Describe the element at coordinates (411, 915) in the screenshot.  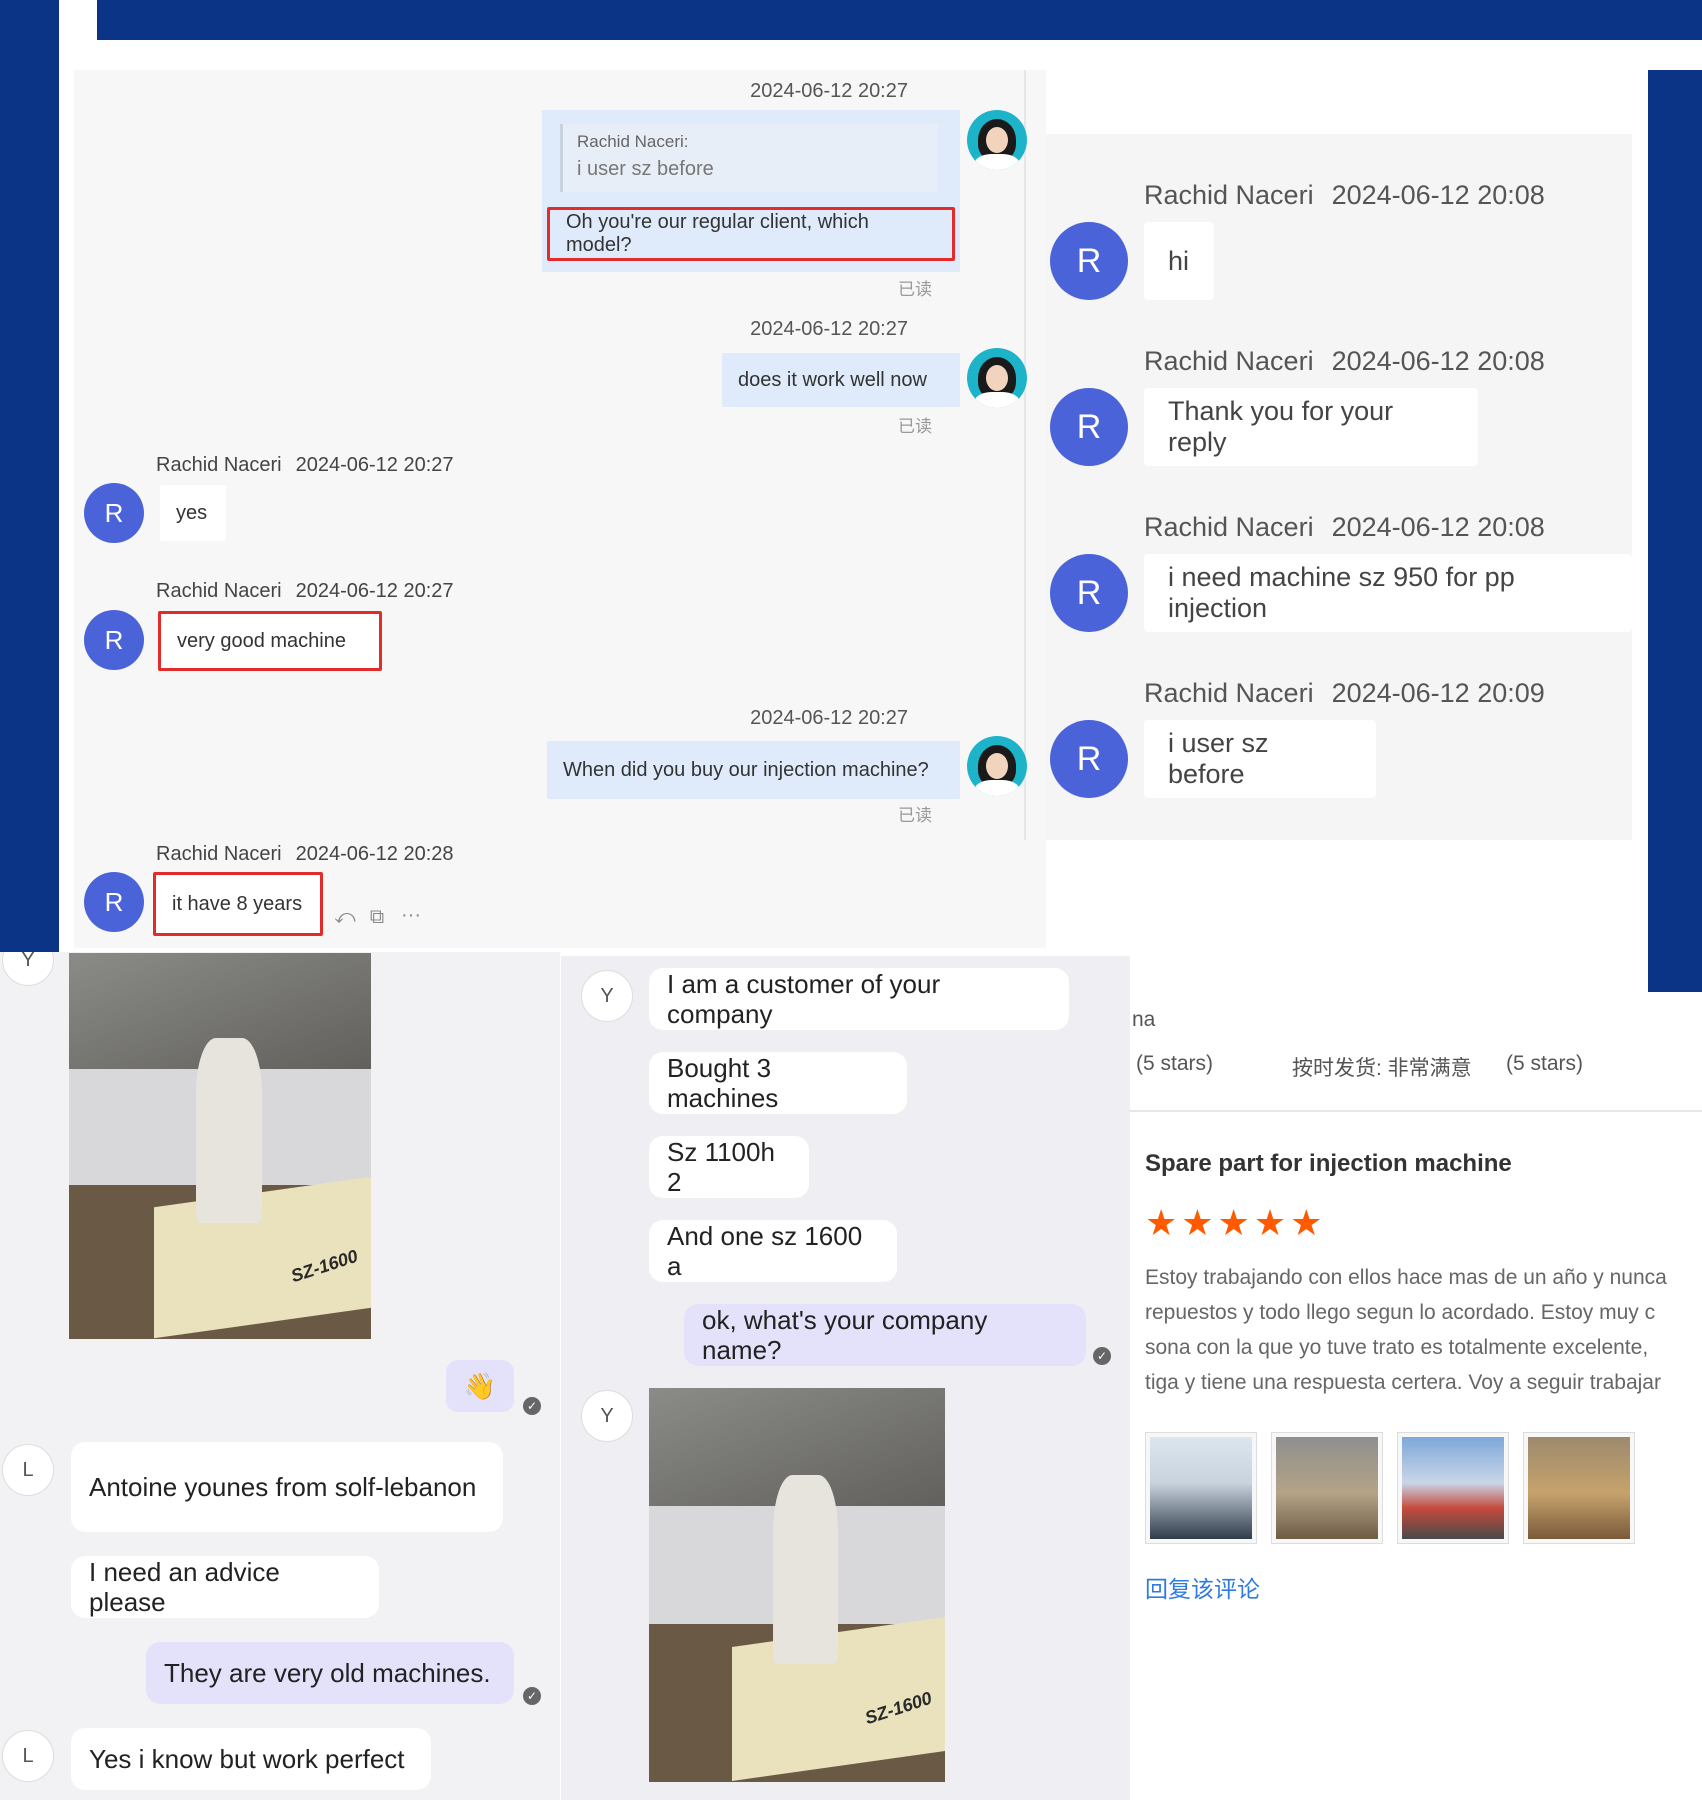
I see `more-icon: ···` at that location.